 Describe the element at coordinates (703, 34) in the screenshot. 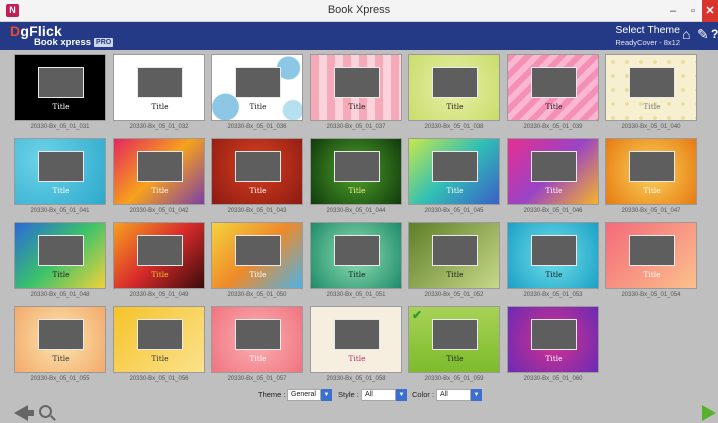

I see `wrench-icon: ✎` at that location.